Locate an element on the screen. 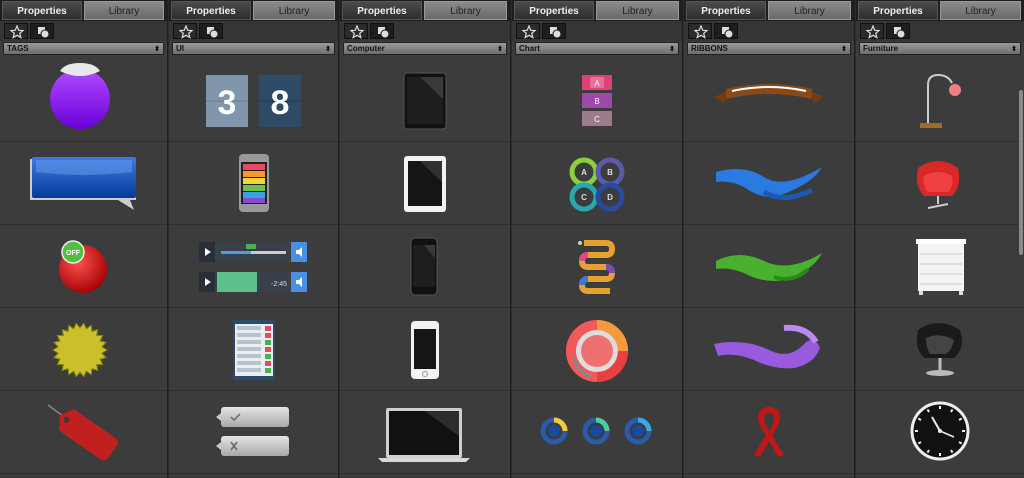 This screenshot has height=478, width=1024. category-select: UI ⬍ is located at coordinates (253, 48).